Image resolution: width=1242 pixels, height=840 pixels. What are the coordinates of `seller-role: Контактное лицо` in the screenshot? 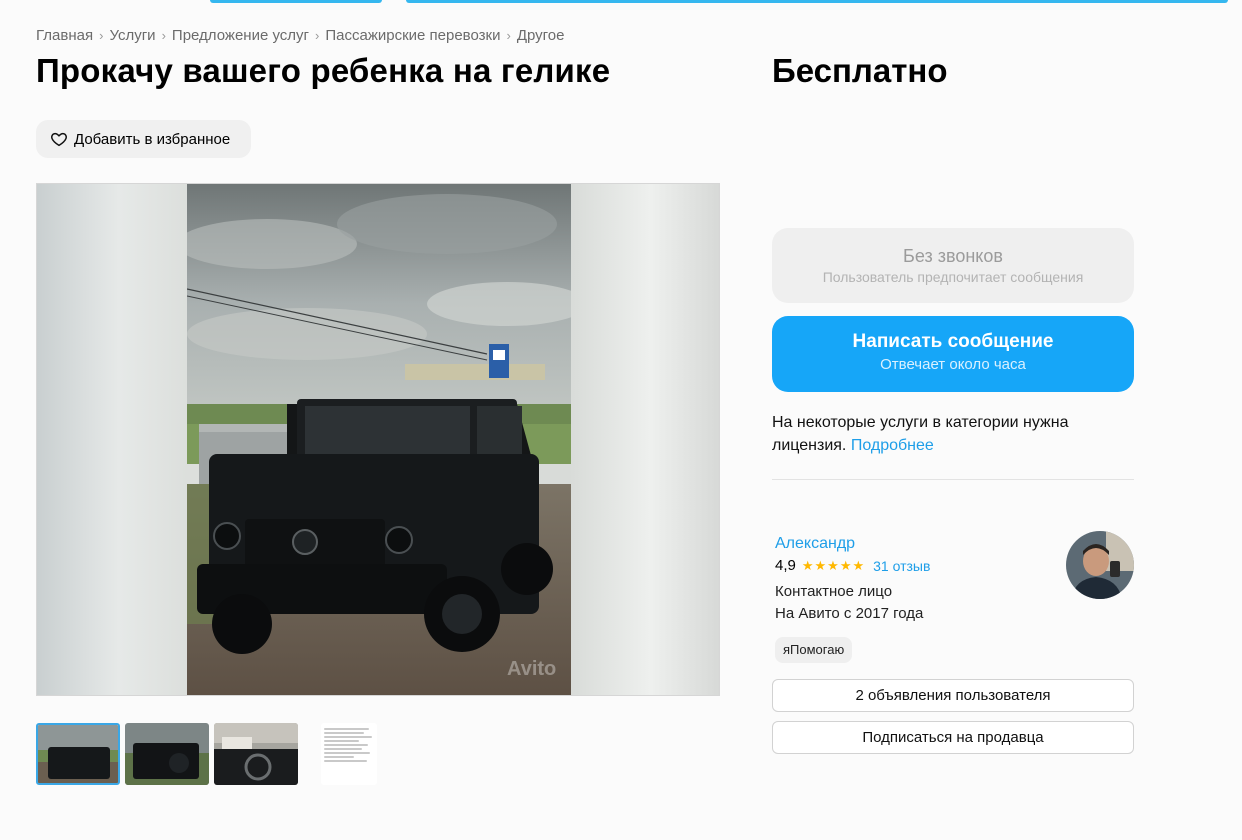 It's located at (834, 591).